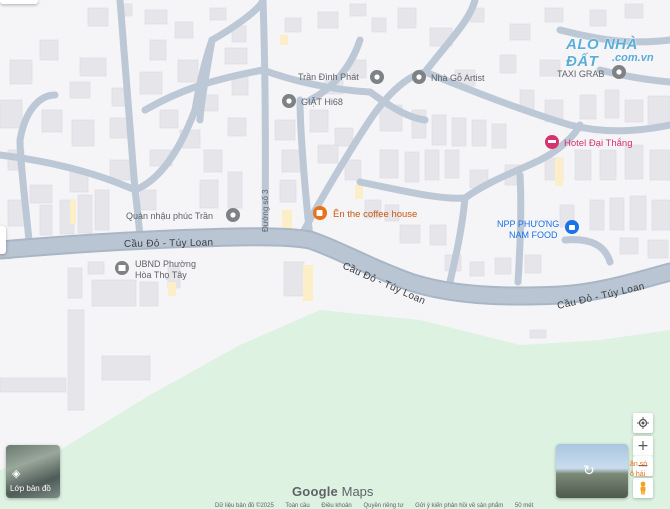 The image size is (670, 509). Describe the element at coordinates (383, 506) in the screenshot. I see `privacy-link: Quyền riêng tư` at that location.